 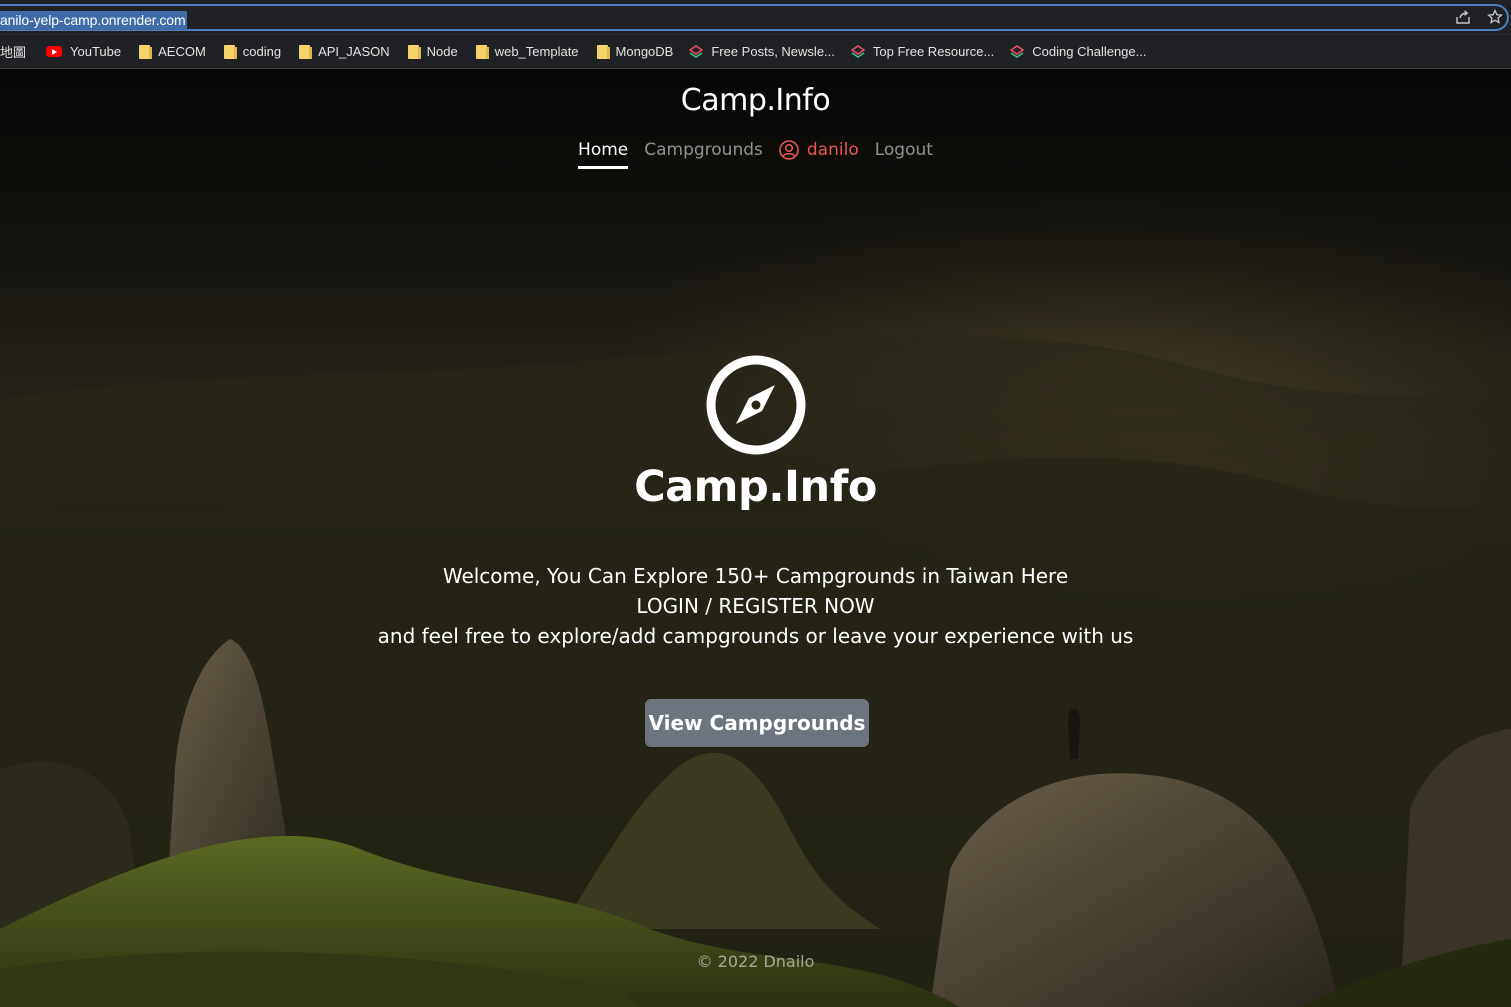 I want to click on user-circle-icon, so click(x=789, y=150).